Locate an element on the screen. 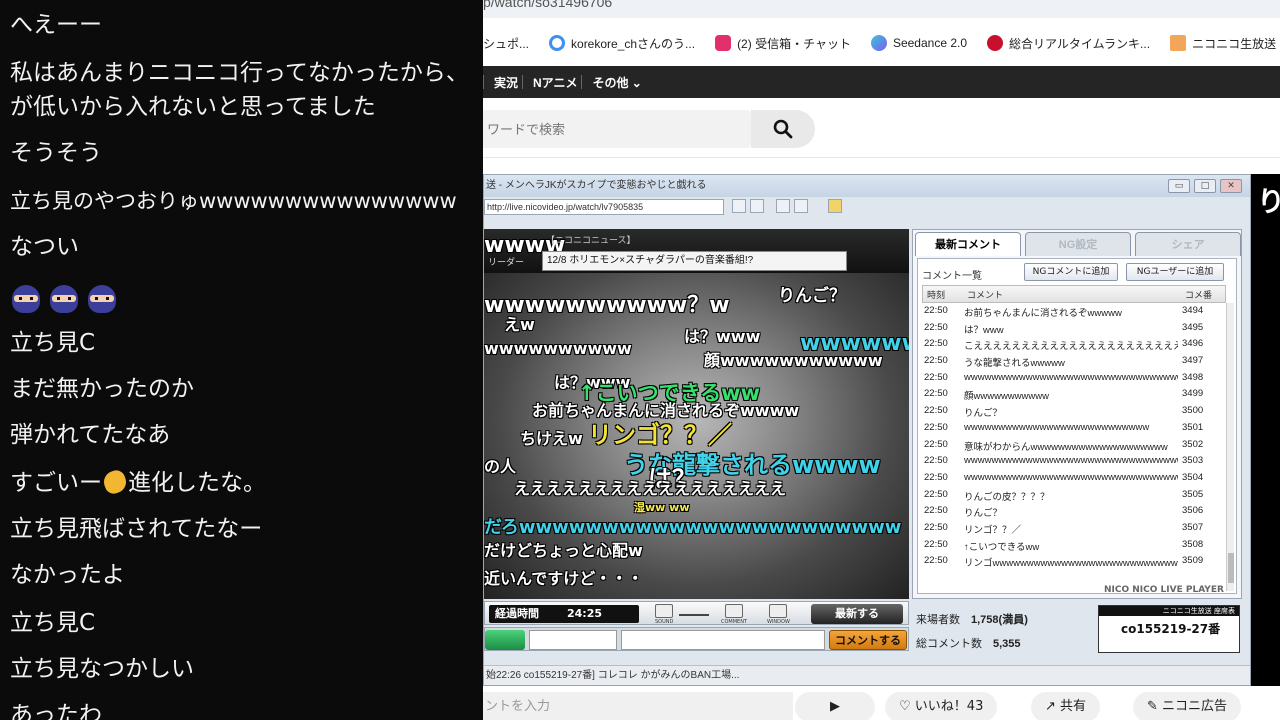  chat-message: まだ無かったのか is located at coordinates (102, 389).